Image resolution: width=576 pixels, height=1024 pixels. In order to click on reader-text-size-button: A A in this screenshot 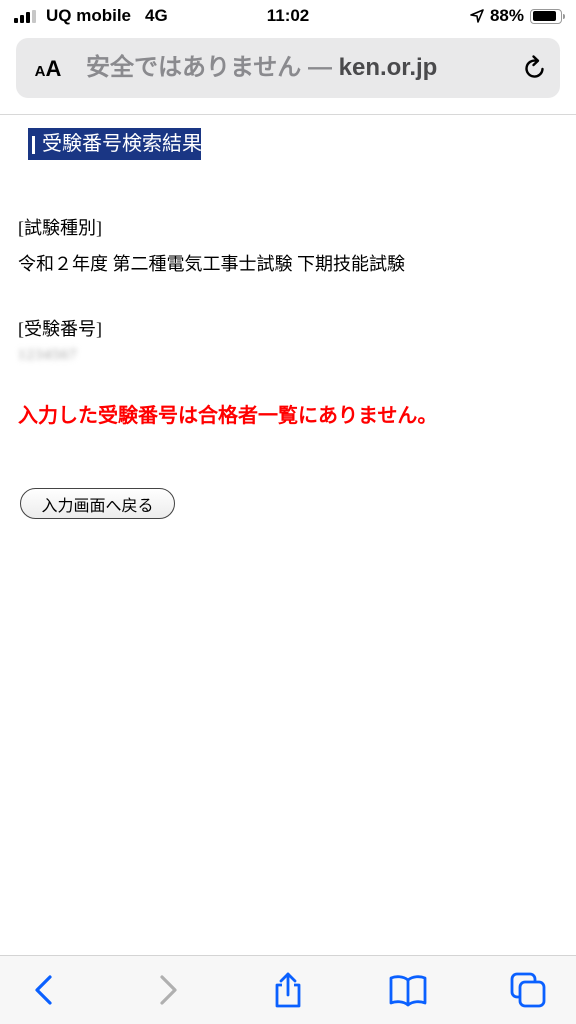, I will do `click(48, 68)`.